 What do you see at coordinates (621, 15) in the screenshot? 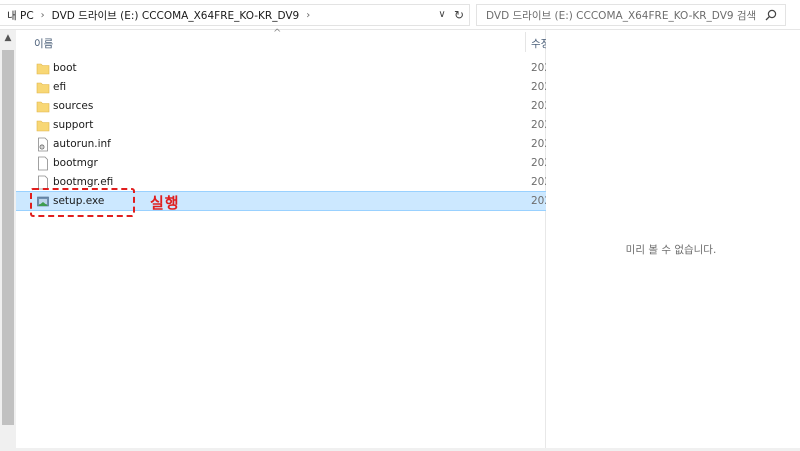
I see `search-placeholder: DVD 드라이브 (E:) CCCOMA_X64FRE_KO-KR_DV9 검색` at bounding box center [621, 15].